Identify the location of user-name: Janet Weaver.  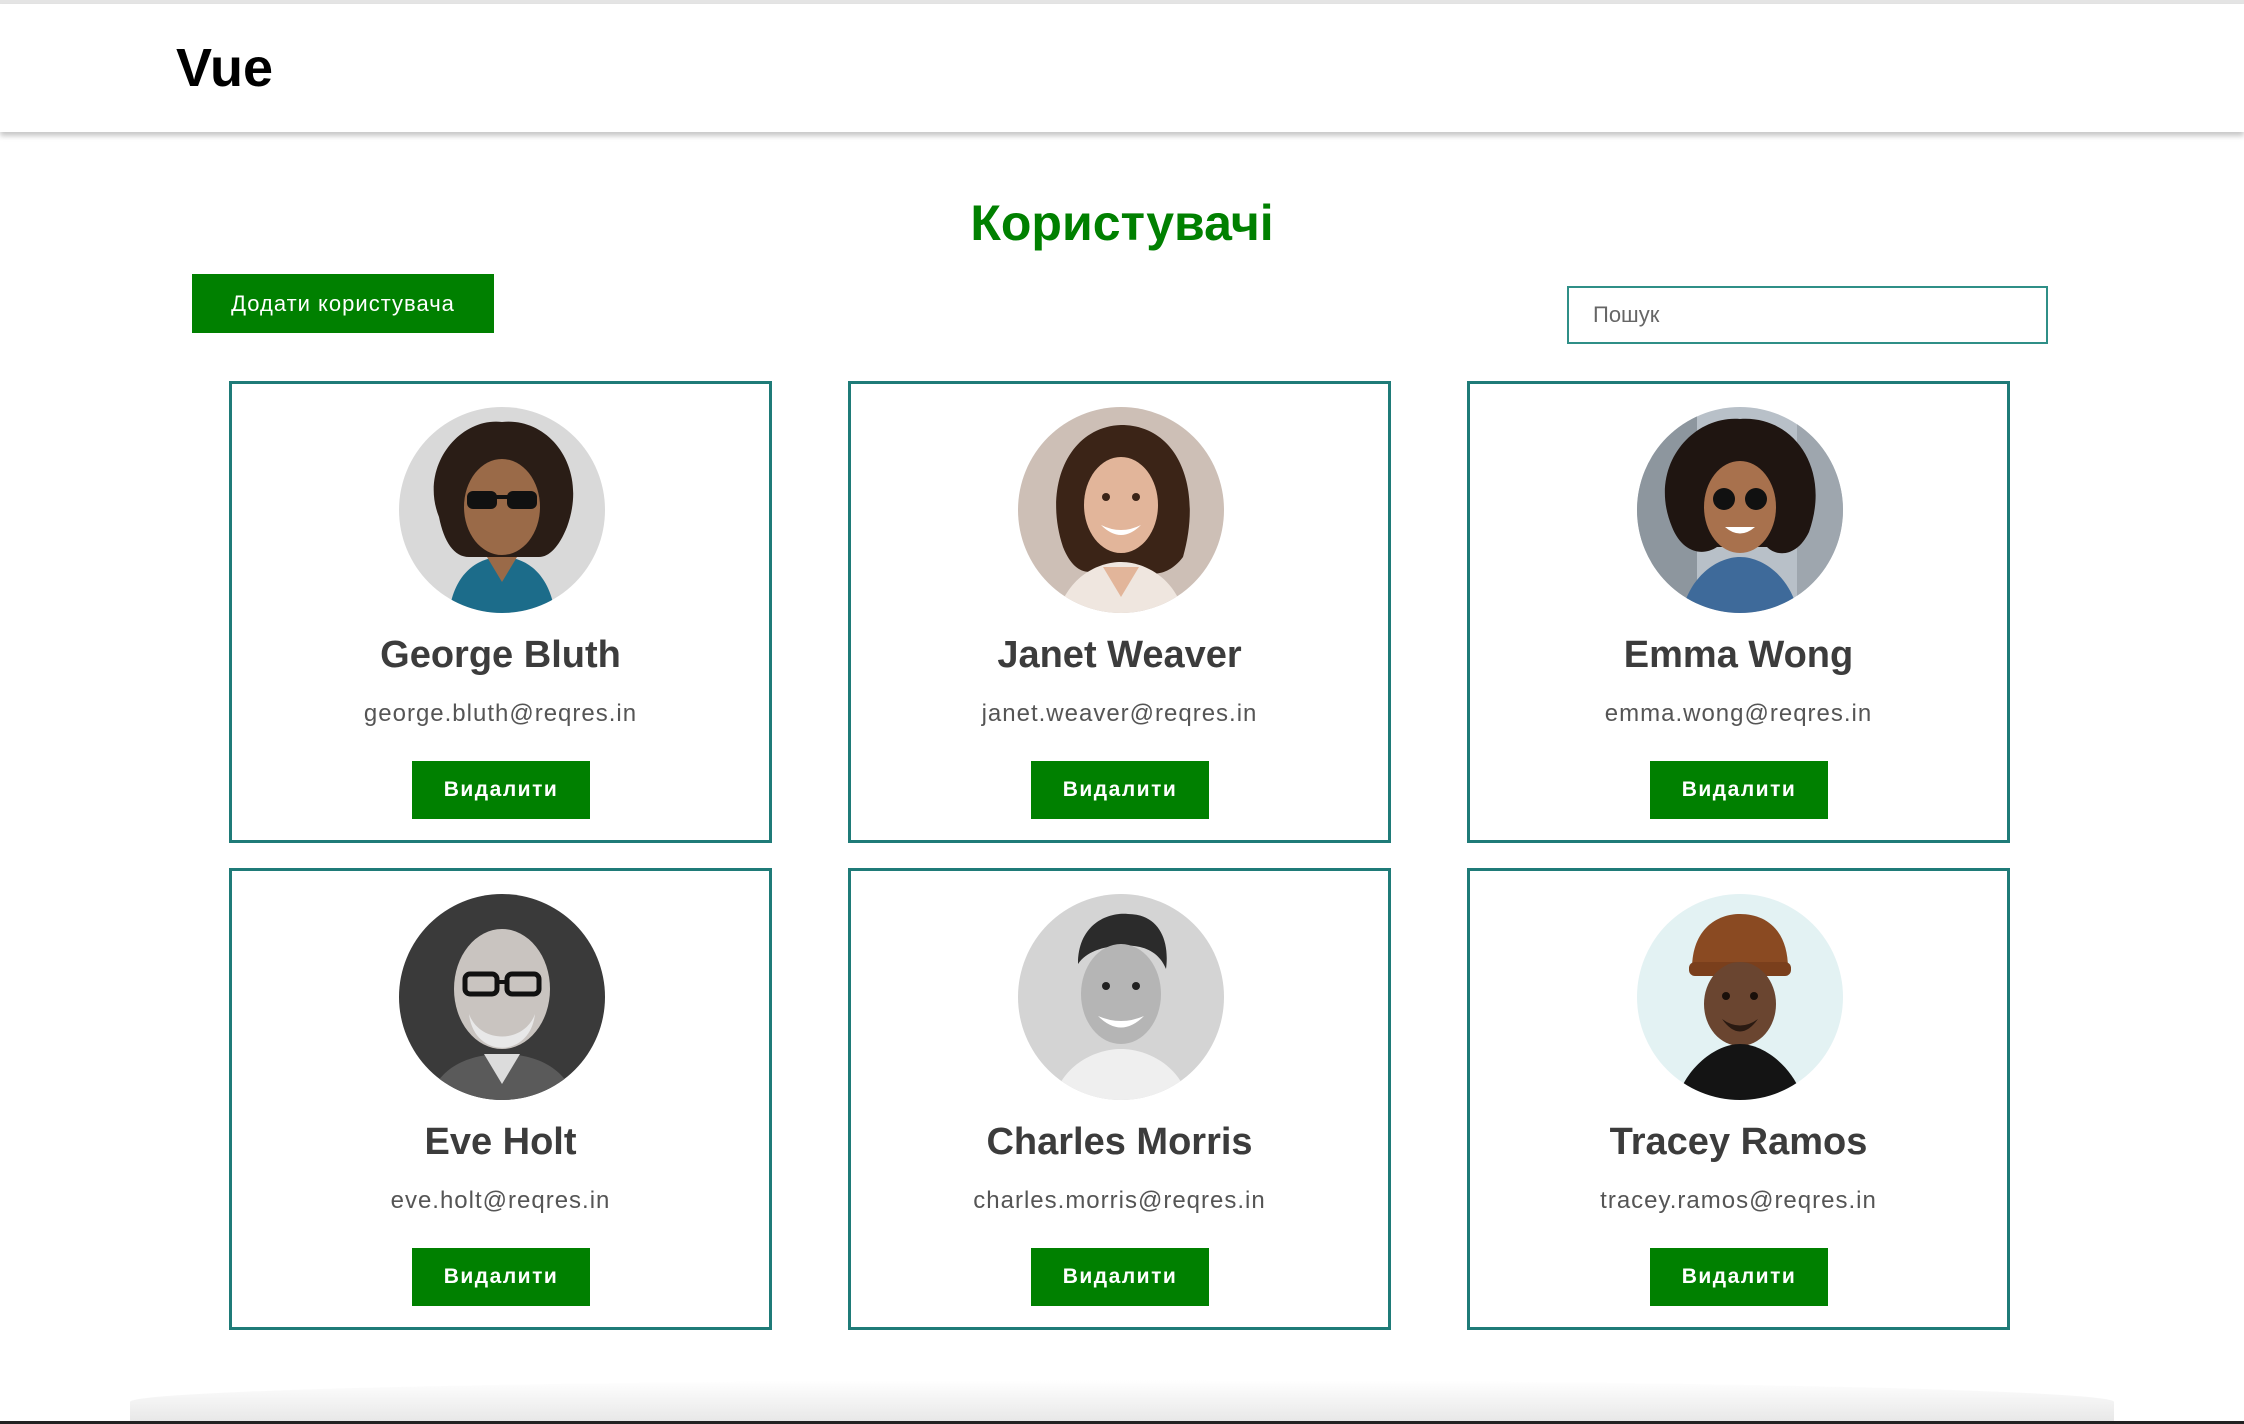
(1119, 655).